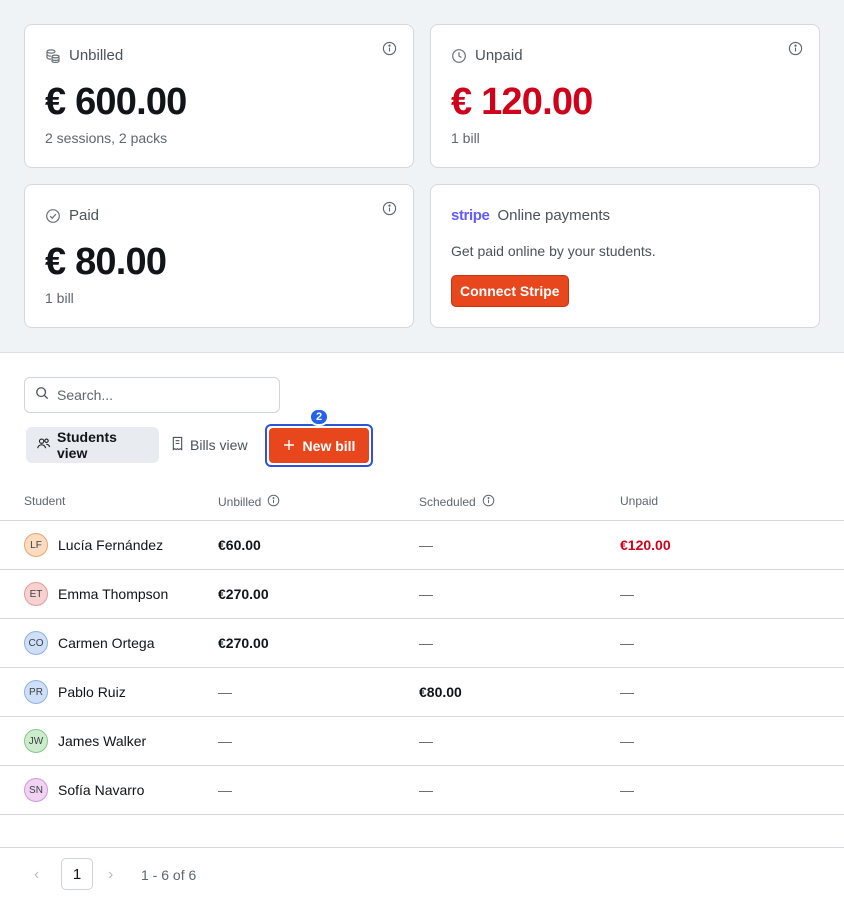  Describe the element at coordinates (101, 790) in the screenshot. I see `student-name: Sofía Navarro` at that location.